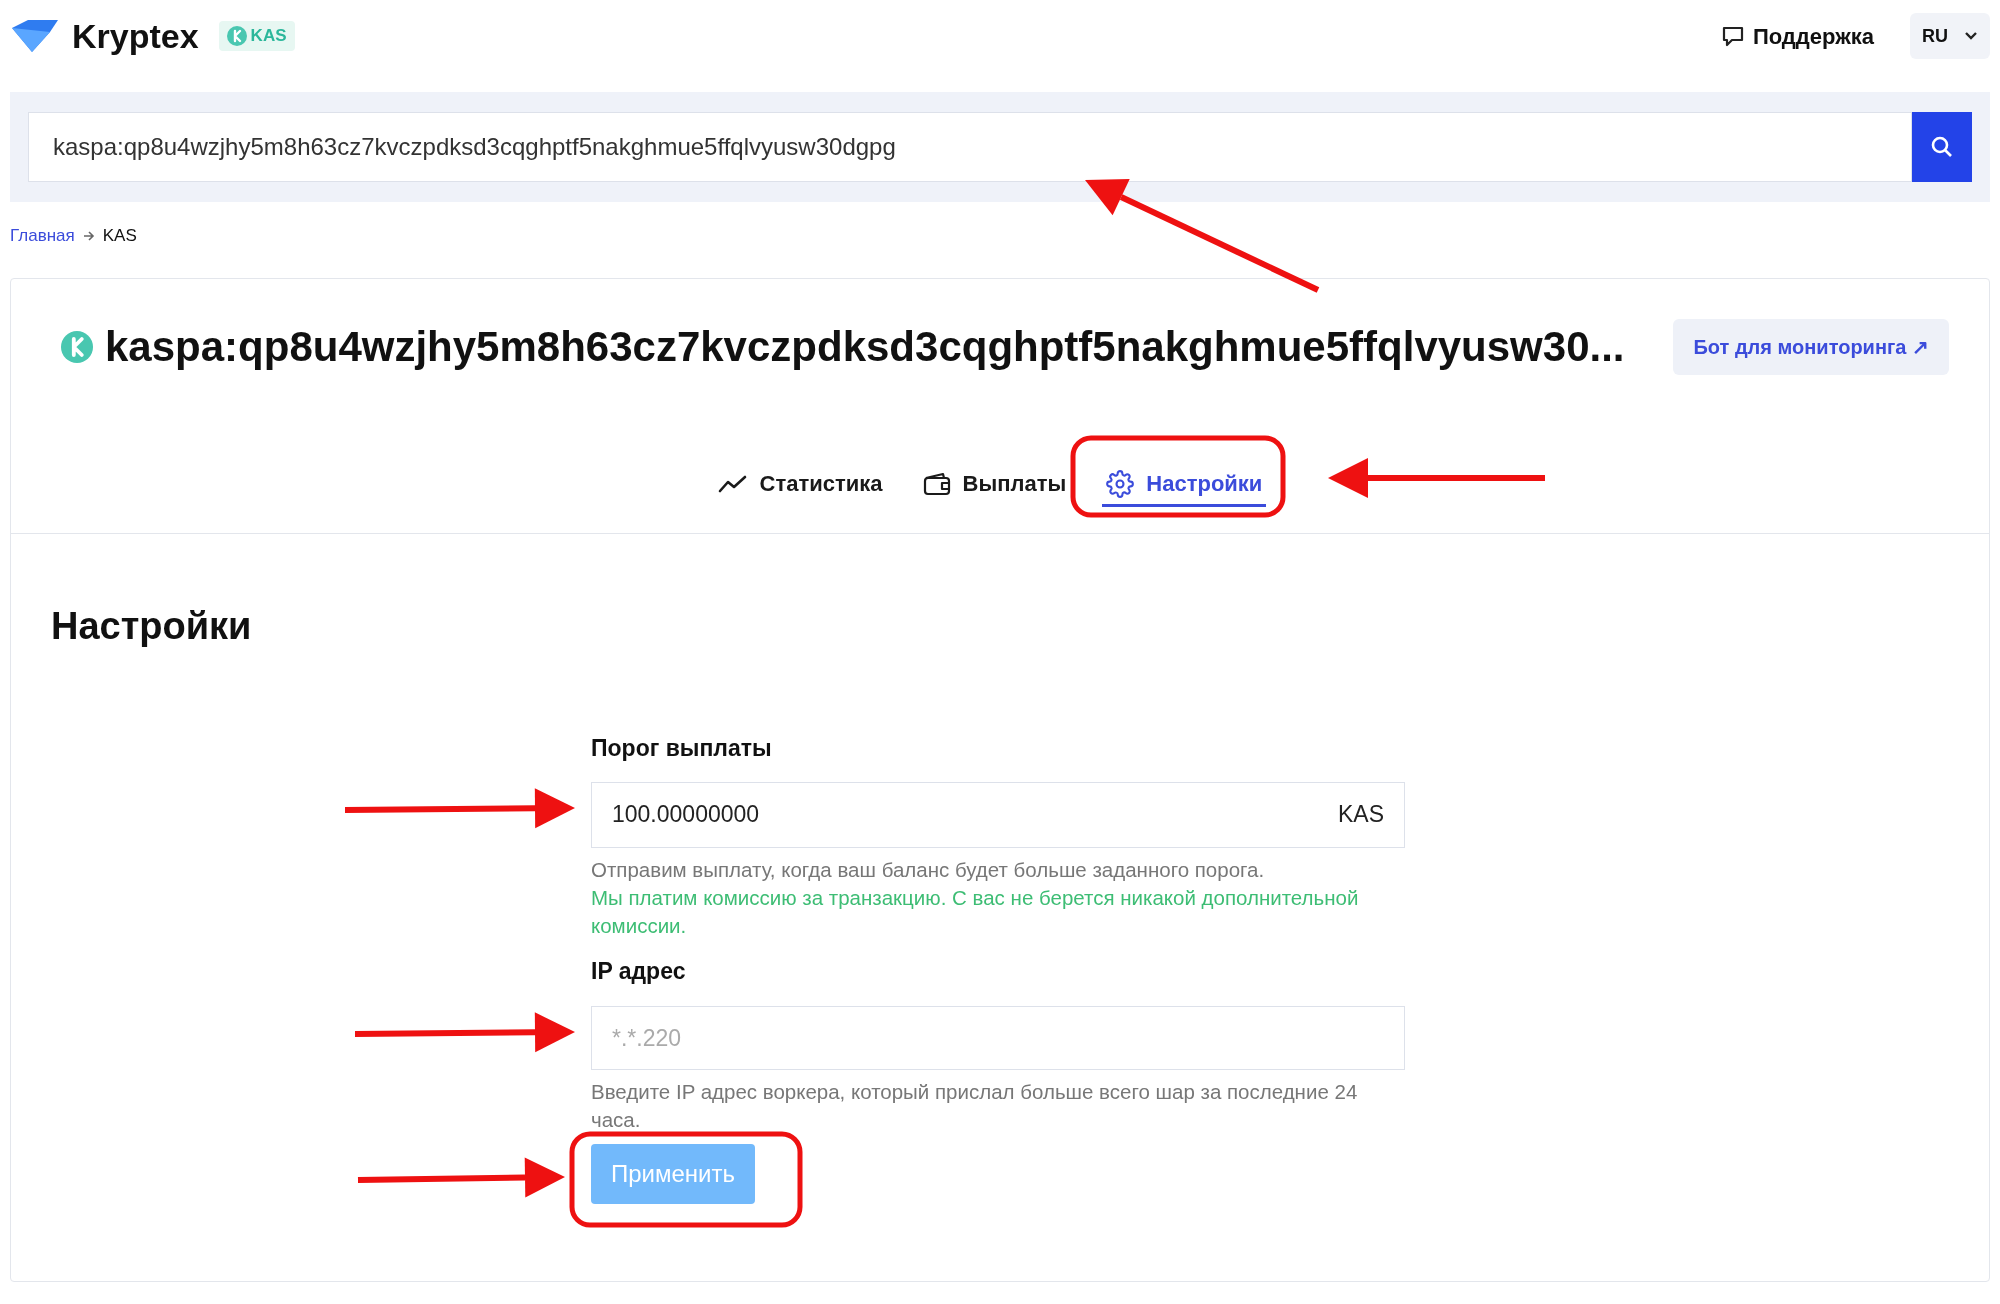 The width and height of the screenshot is (2000, 1304). Describe the element at coordinates (42, 236) in the screenshot. I see `breadcrumb-link: Главная` at that location.